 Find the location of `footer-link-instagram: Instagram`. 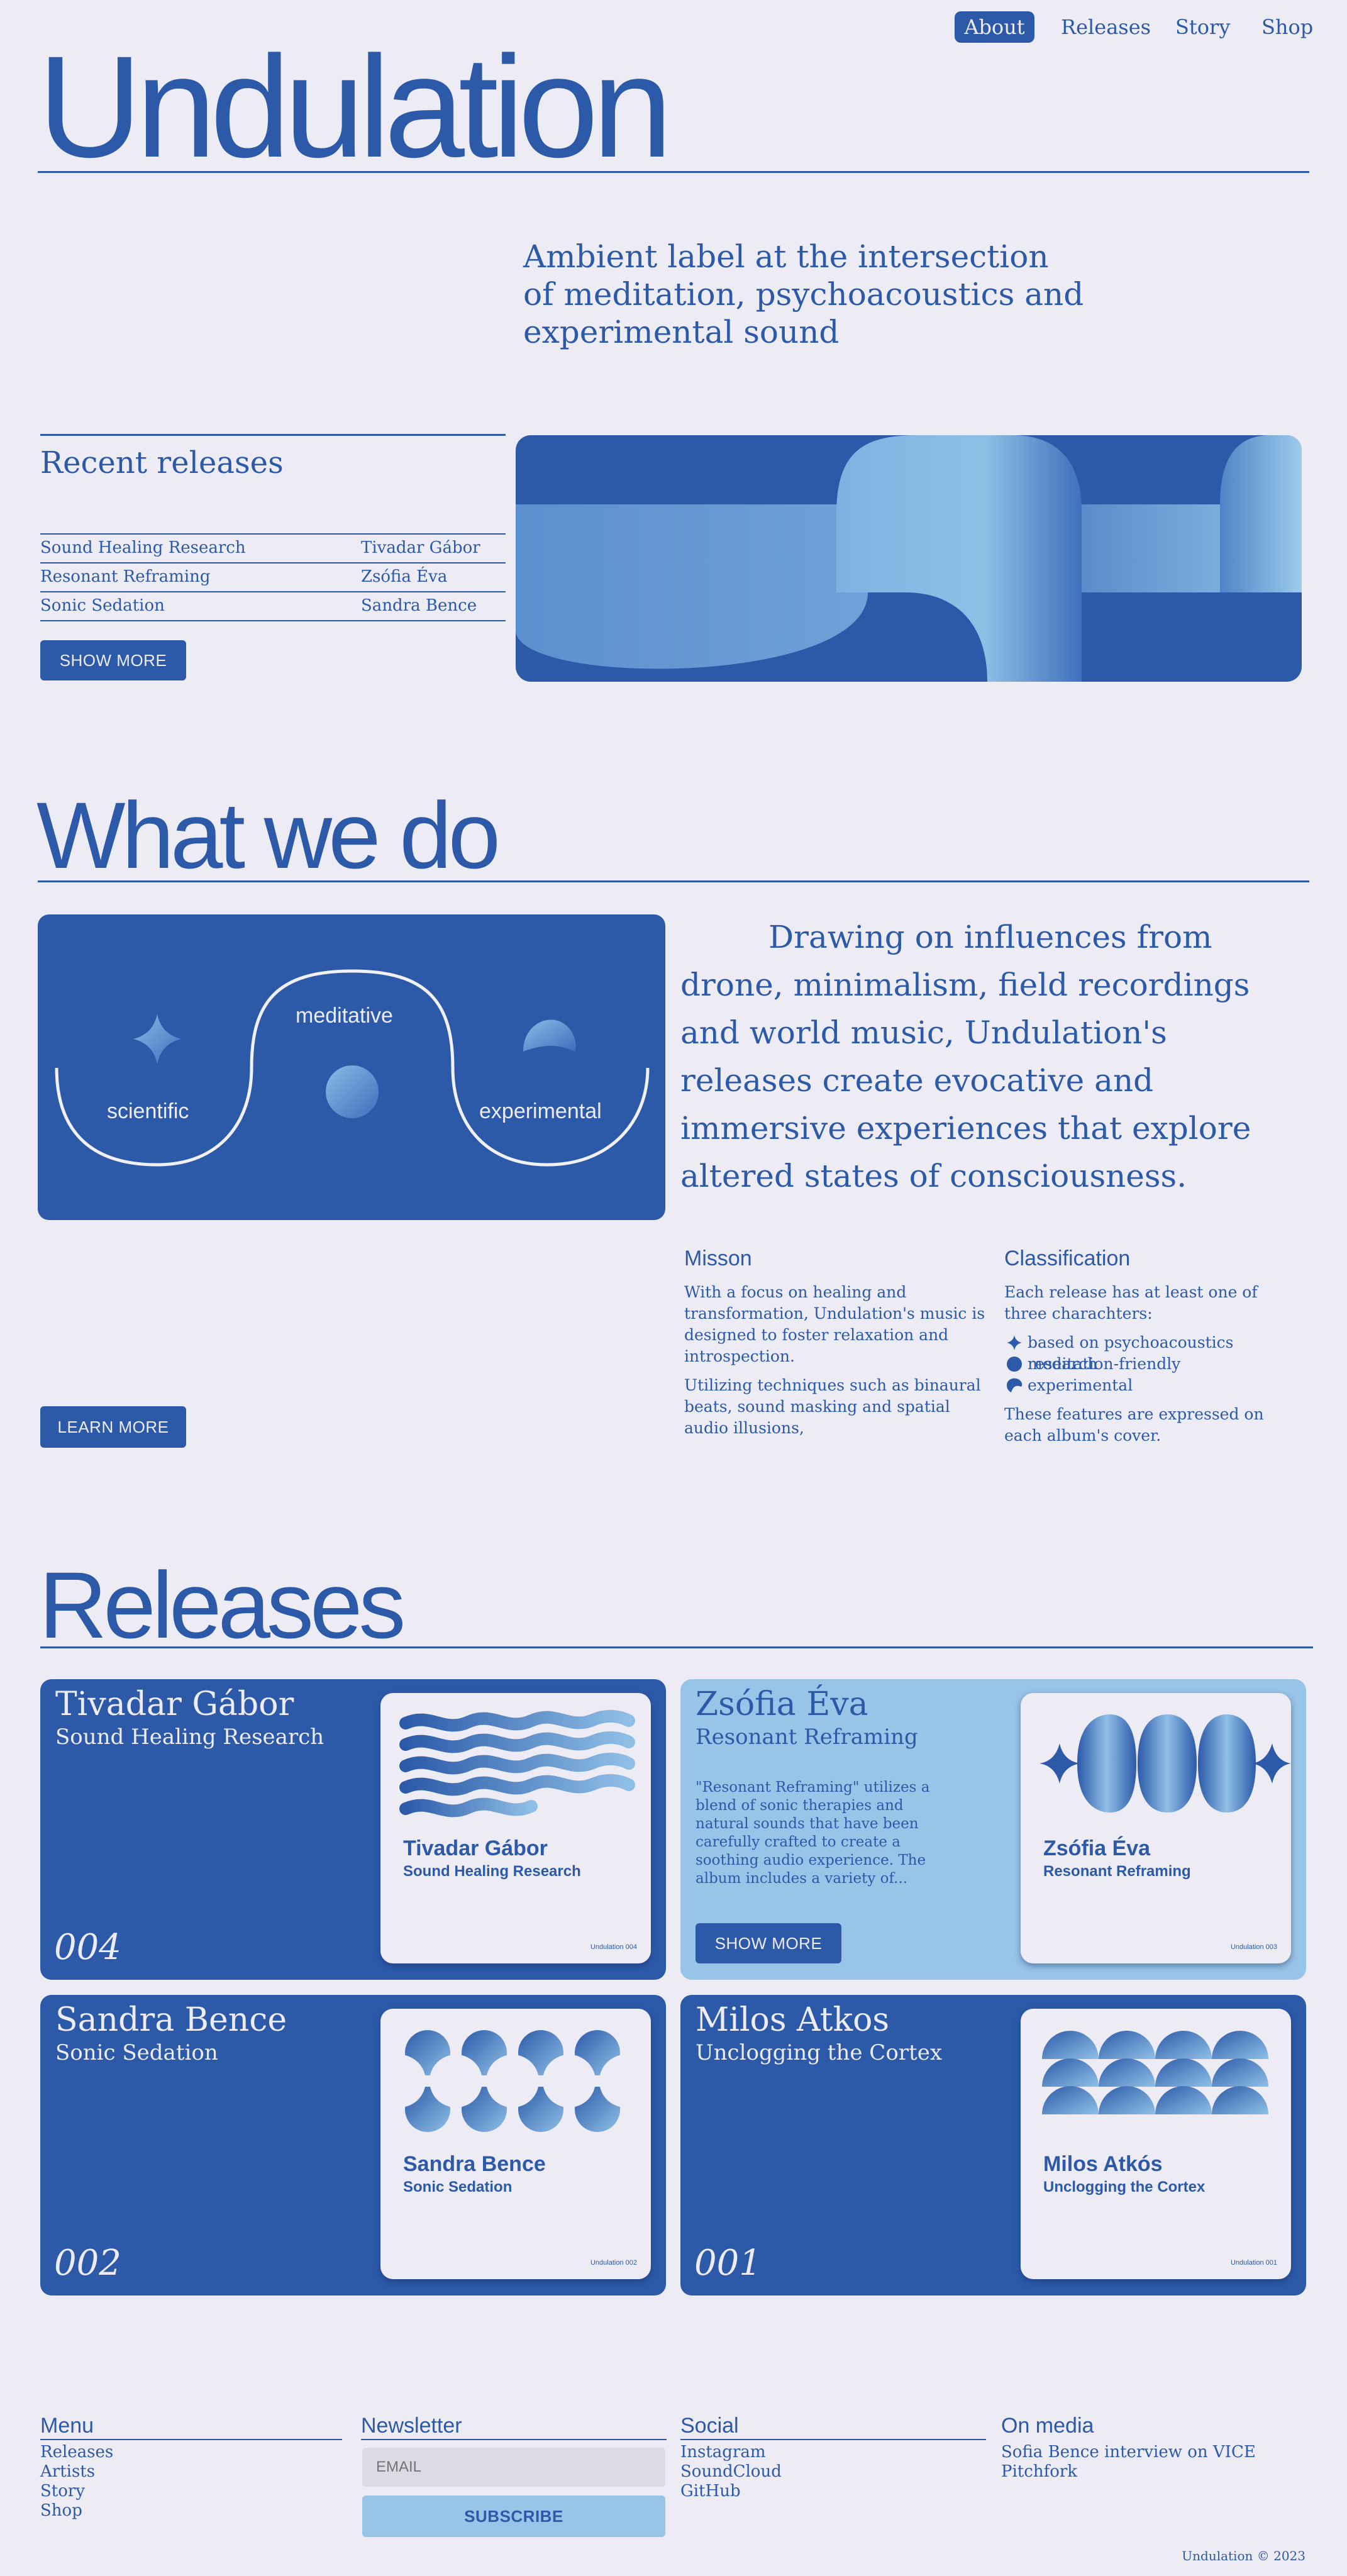

footer-link-instagram: Instagram is located at coordinates (723, 2452).